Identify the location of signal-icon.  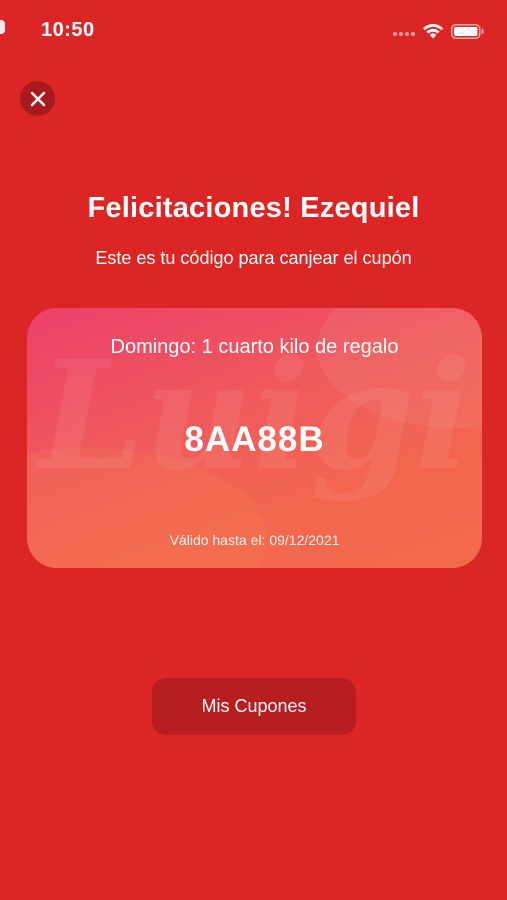
(405, 35).